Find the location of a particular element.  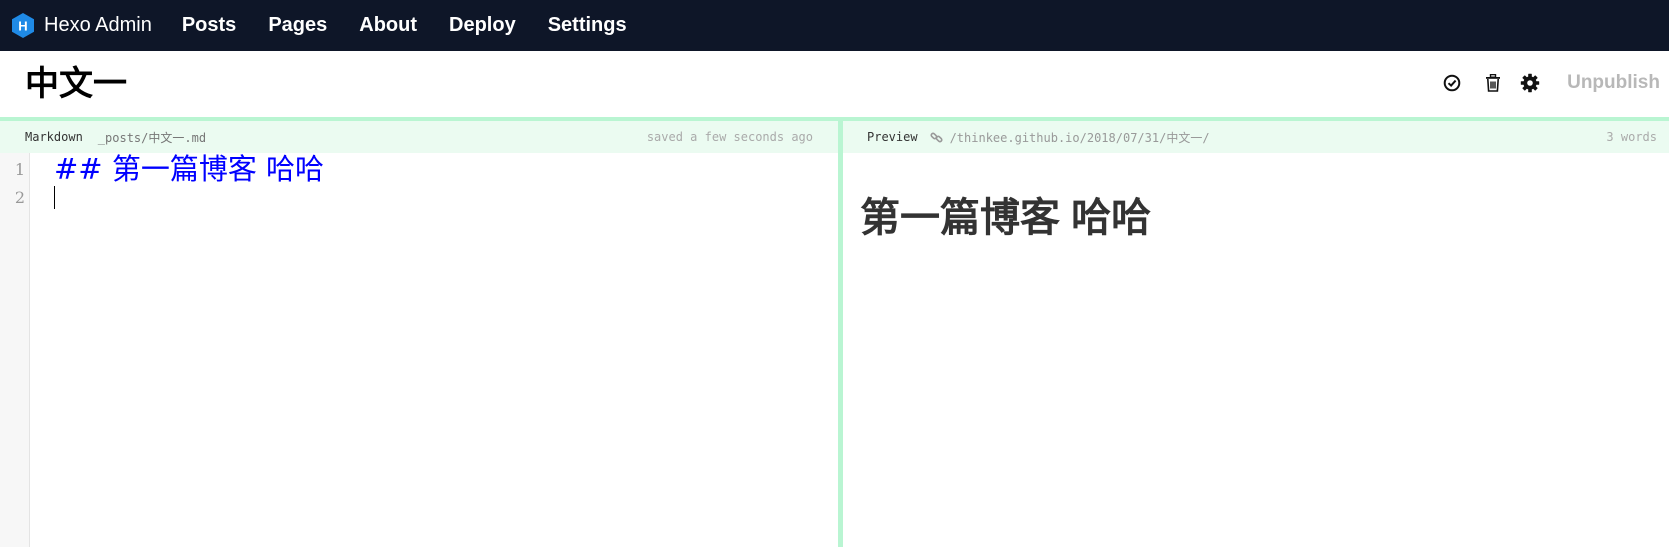

save-status: saved a few seconds ago is located at coordinates (729, 137).